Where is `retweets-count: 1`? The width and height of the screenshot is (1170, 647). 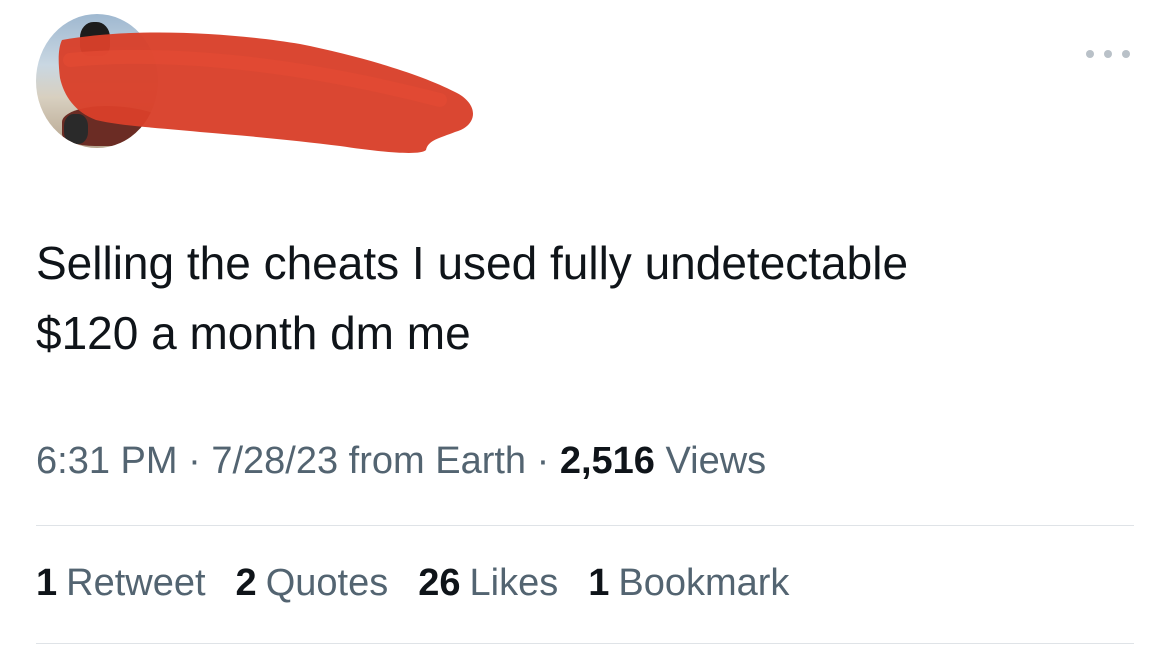 retweets-count: 1 is located at coordinates (47, 583).